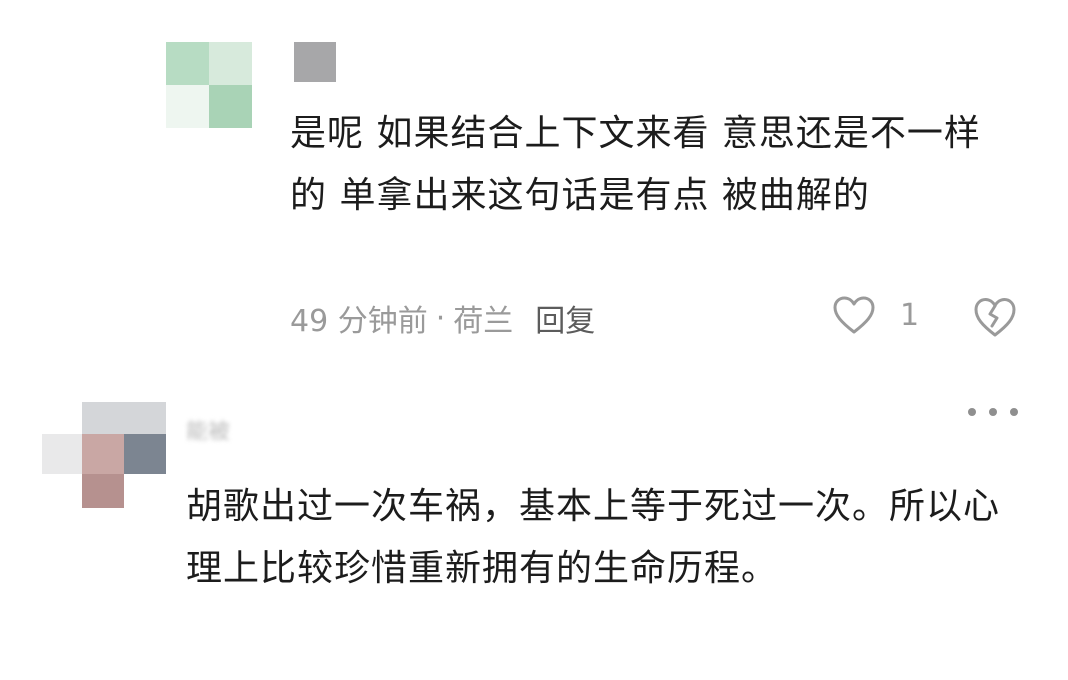 This screenshot has width=1068, height=680. What do you see at coordinates (306, 427) in the screenshot?
I see `username: 能被` at bounding box center [306, 427].